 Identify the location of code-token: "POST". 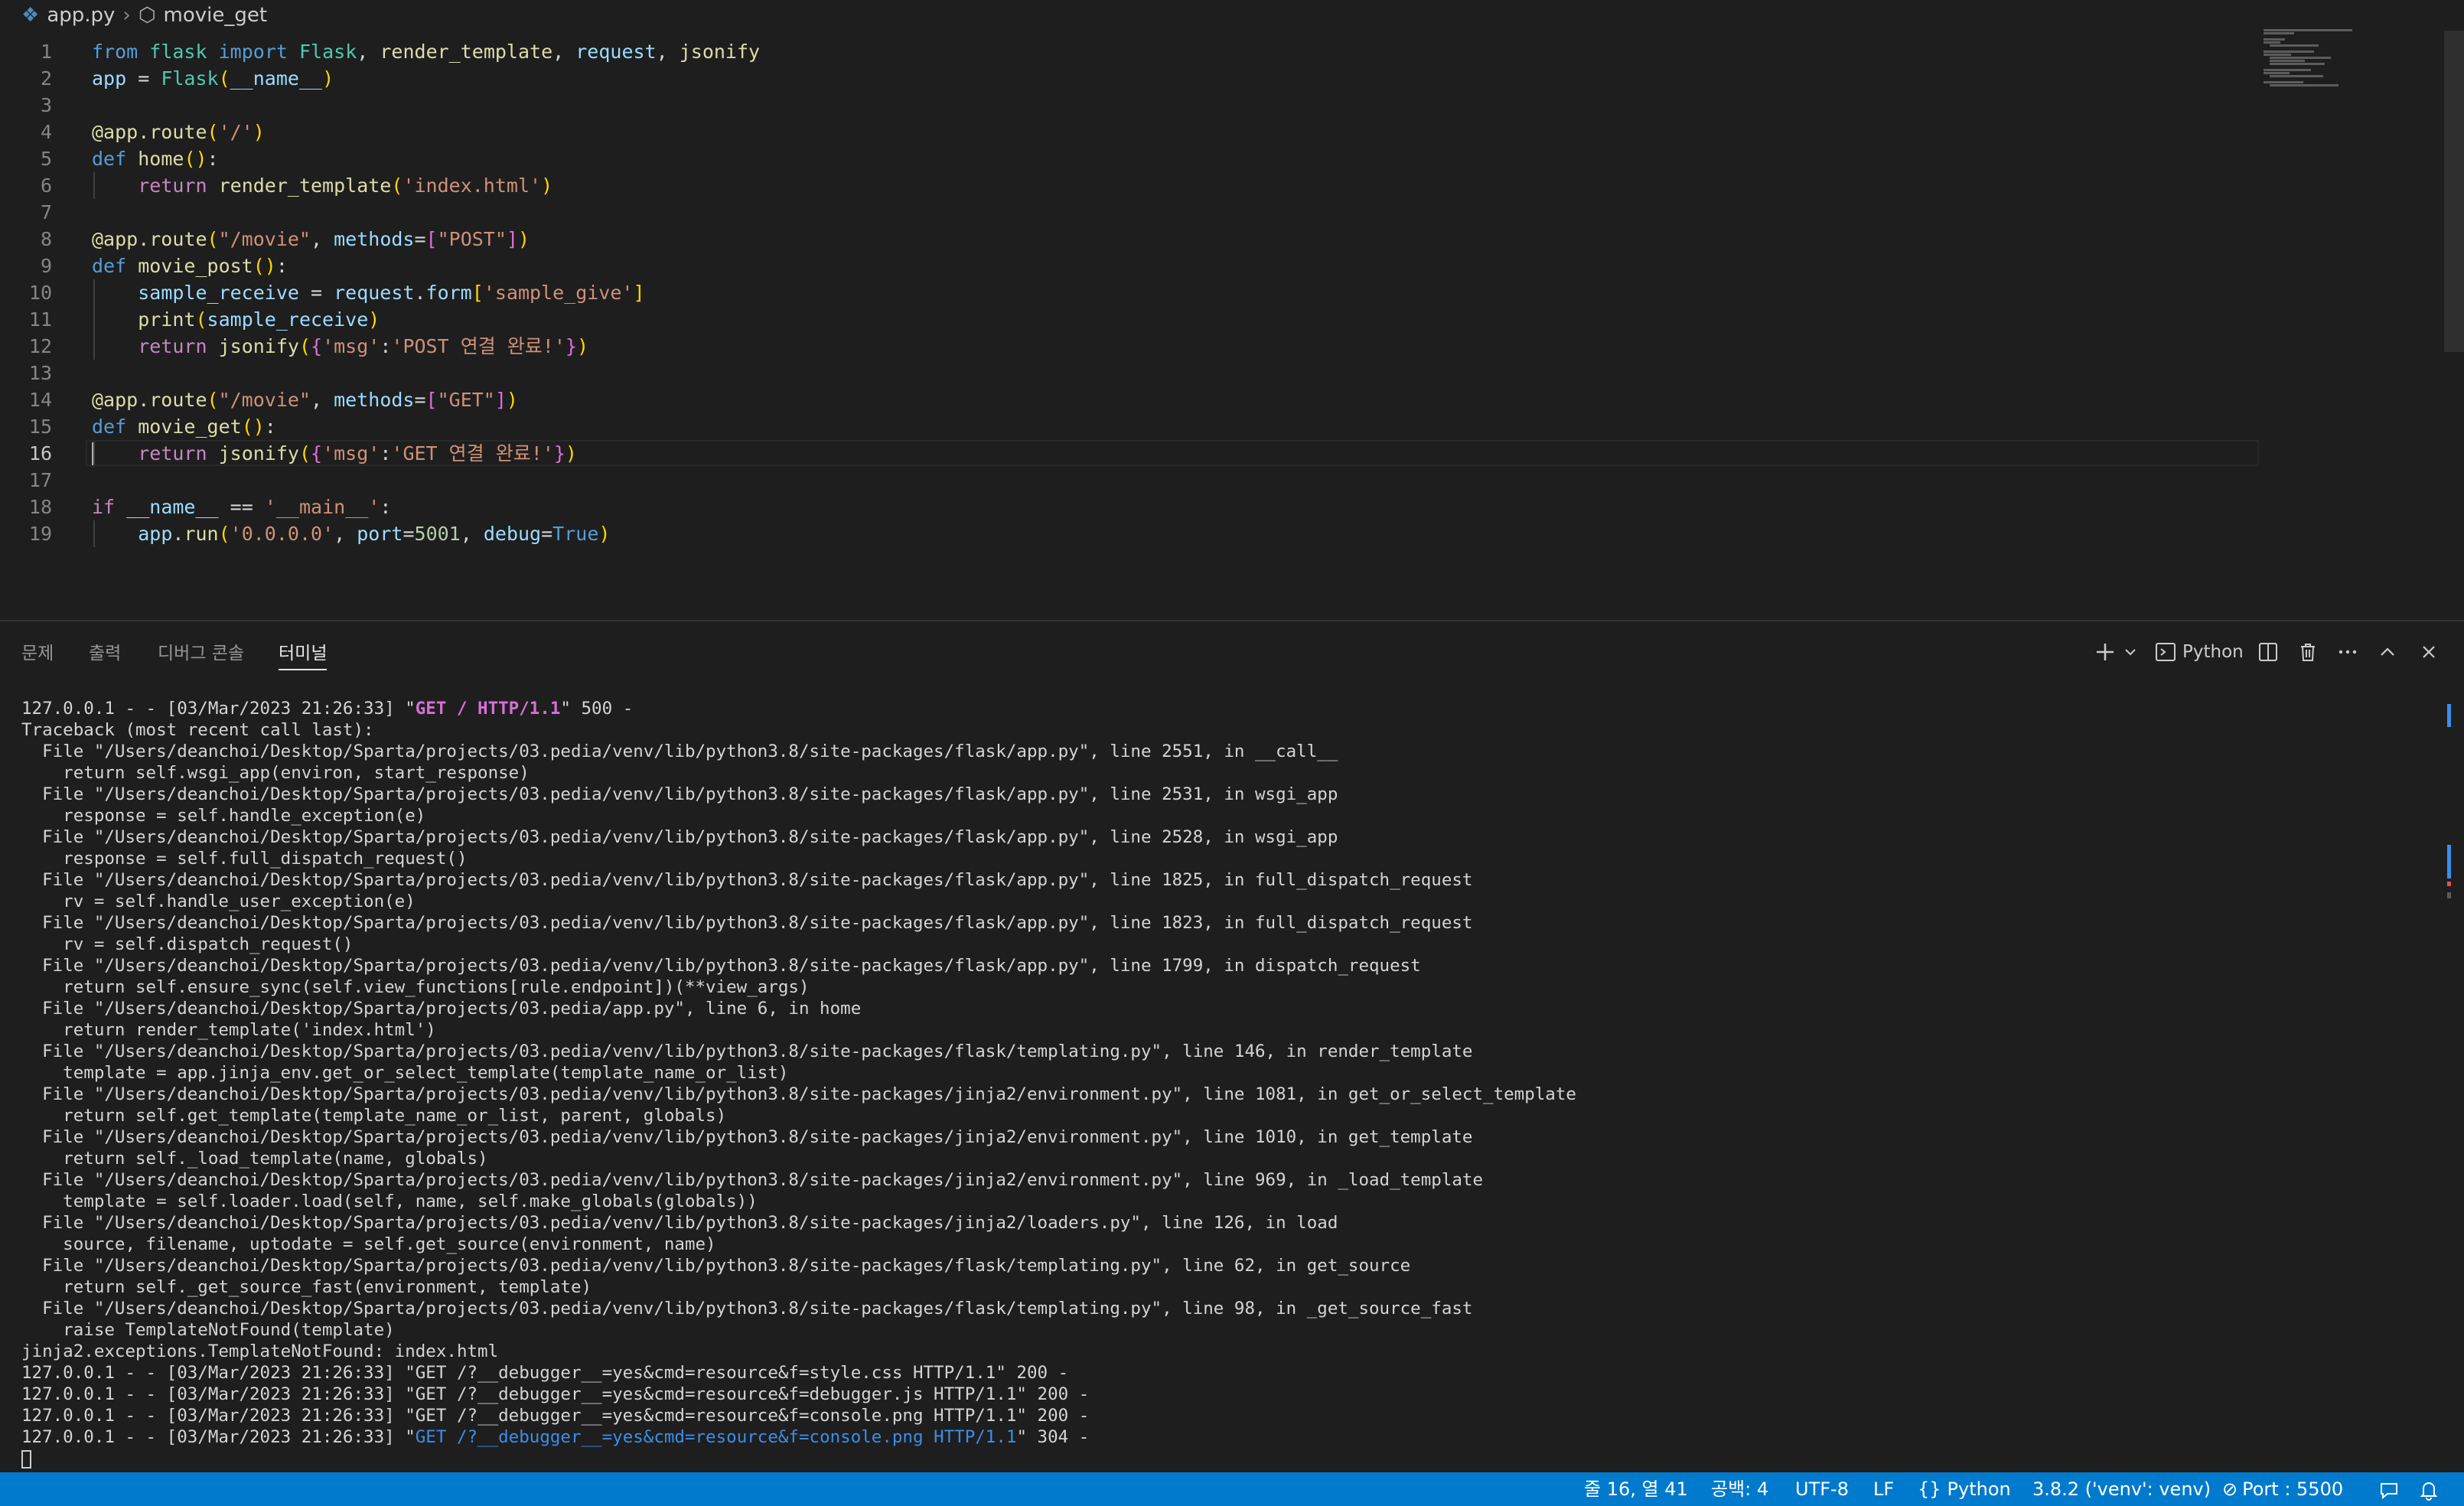
(472, 239).